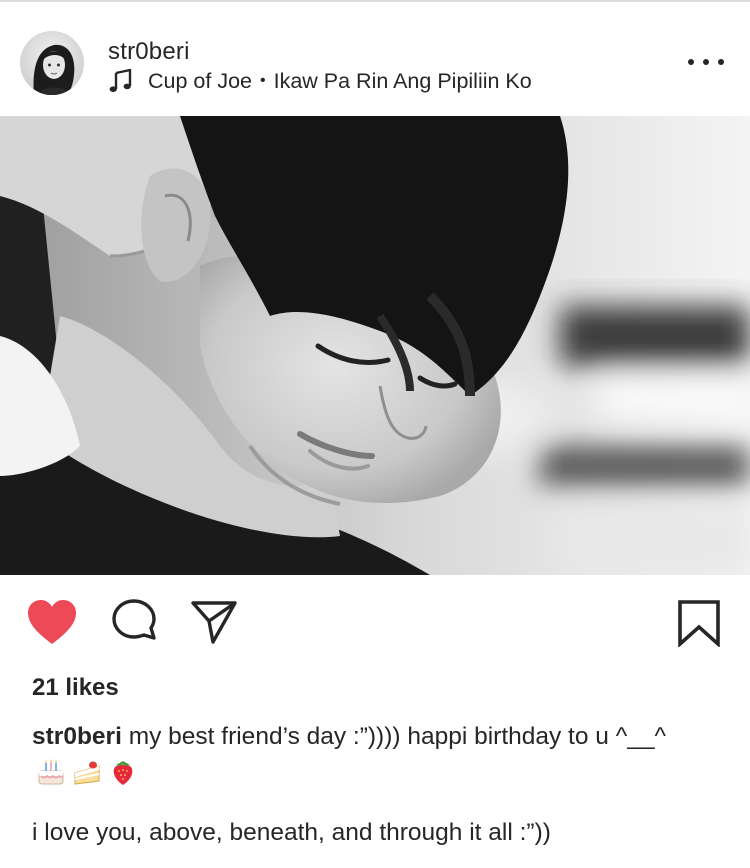 The image size is (750, 868). Describe the element at coordinates (75, 688) in the screenshot. I see `likes-count: 21 likes` at that location.